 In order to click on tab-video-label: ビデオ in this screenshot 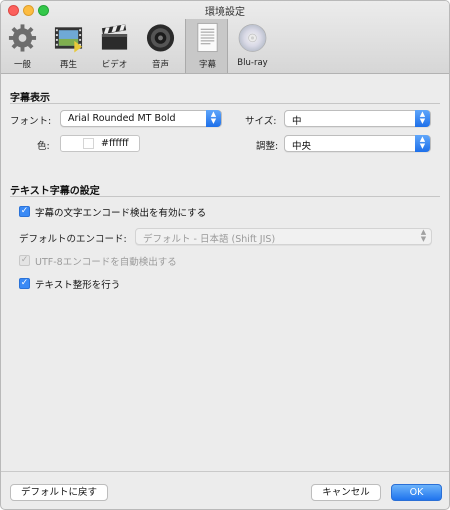, I will do `click(114, 65)`.